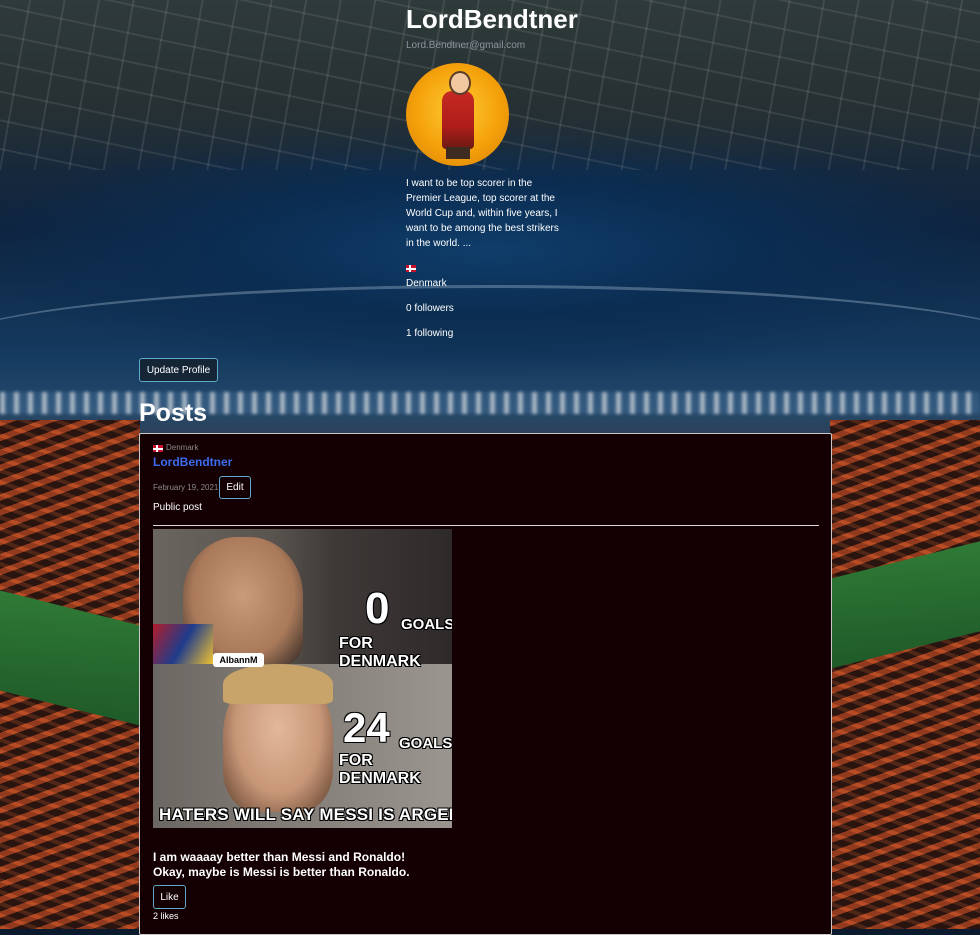 The width and height of the screenshot is (980, 935). Describe the element at coordinates (173, 413) in the screenshot. I see `posts-heading: Posts` at that location.